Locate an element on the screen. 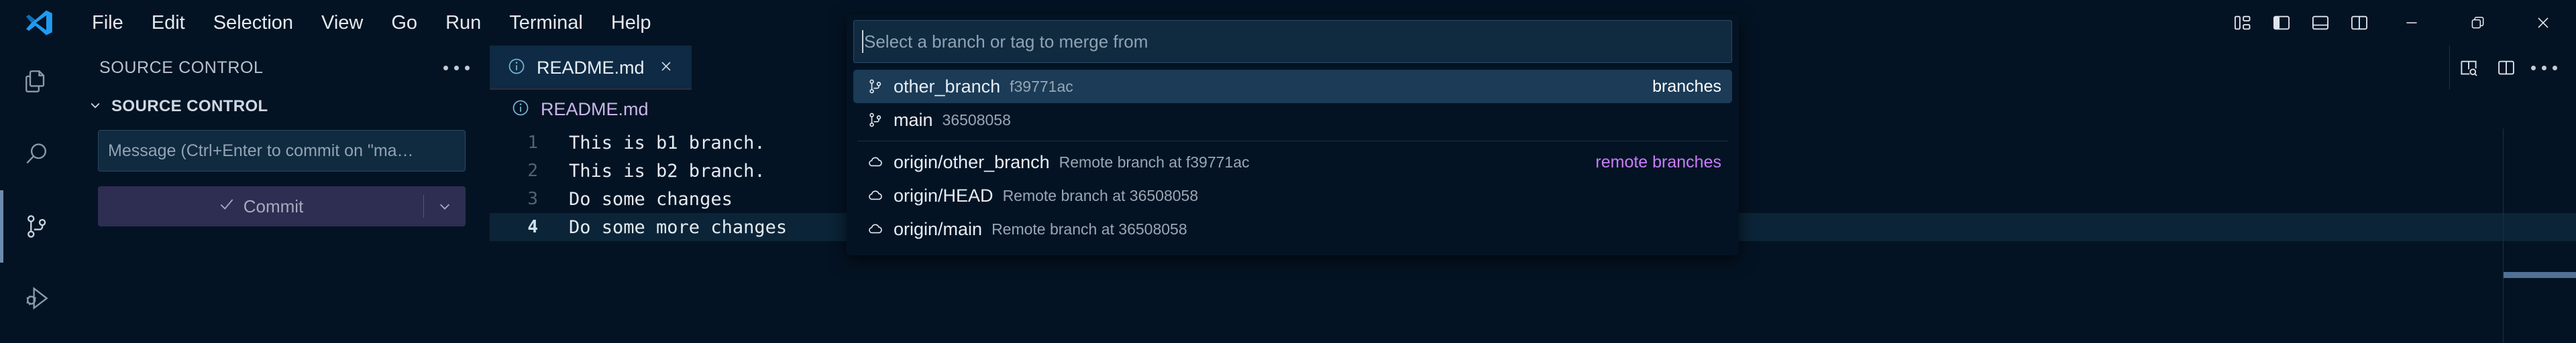  overview-ruler-mark is located at coordinates (2540, 275).